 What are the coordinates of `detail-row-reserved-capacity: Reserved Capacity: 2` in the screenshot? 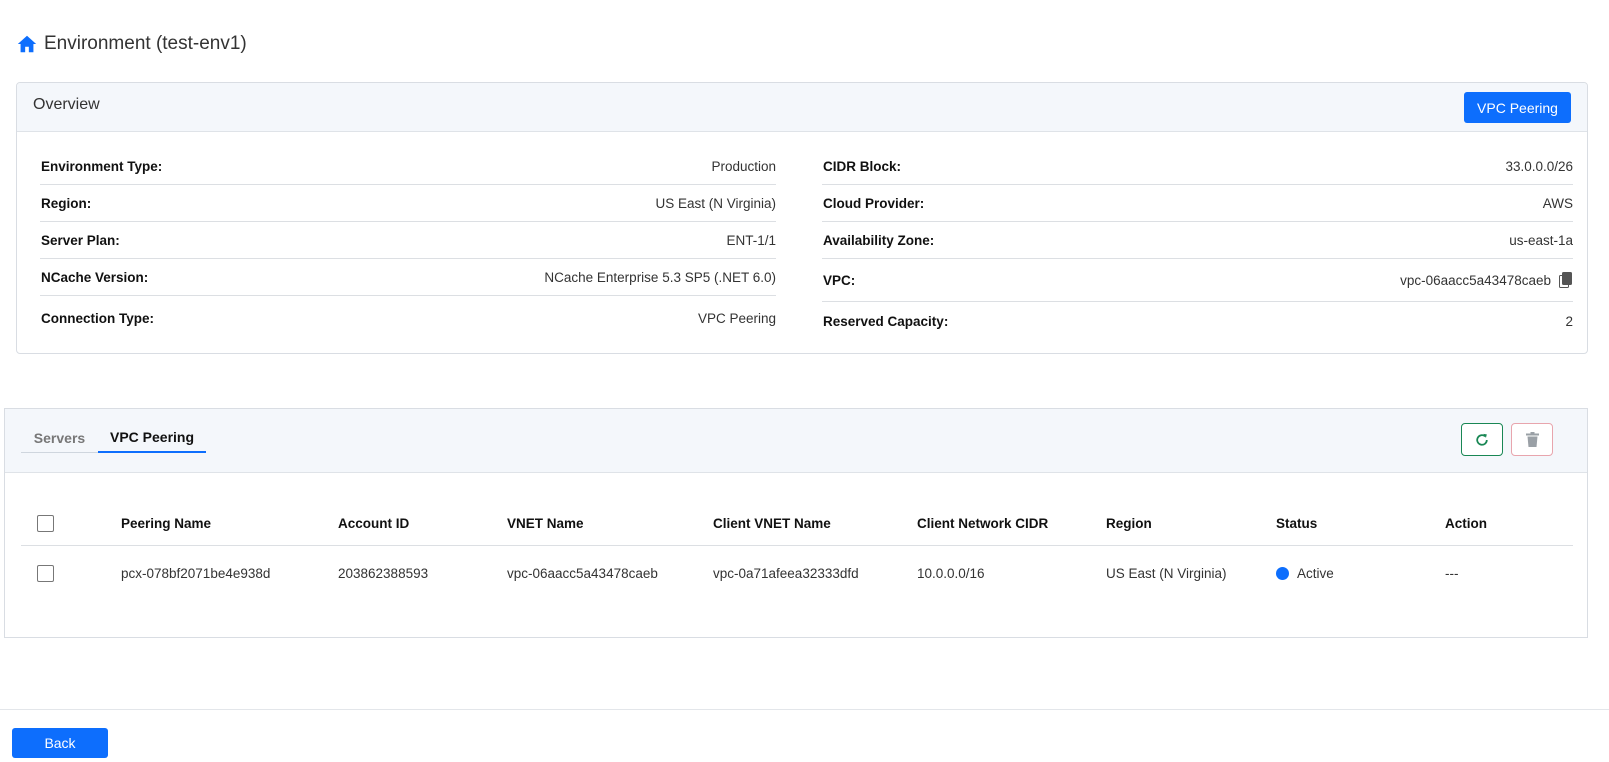 It's located at (1197, 321).